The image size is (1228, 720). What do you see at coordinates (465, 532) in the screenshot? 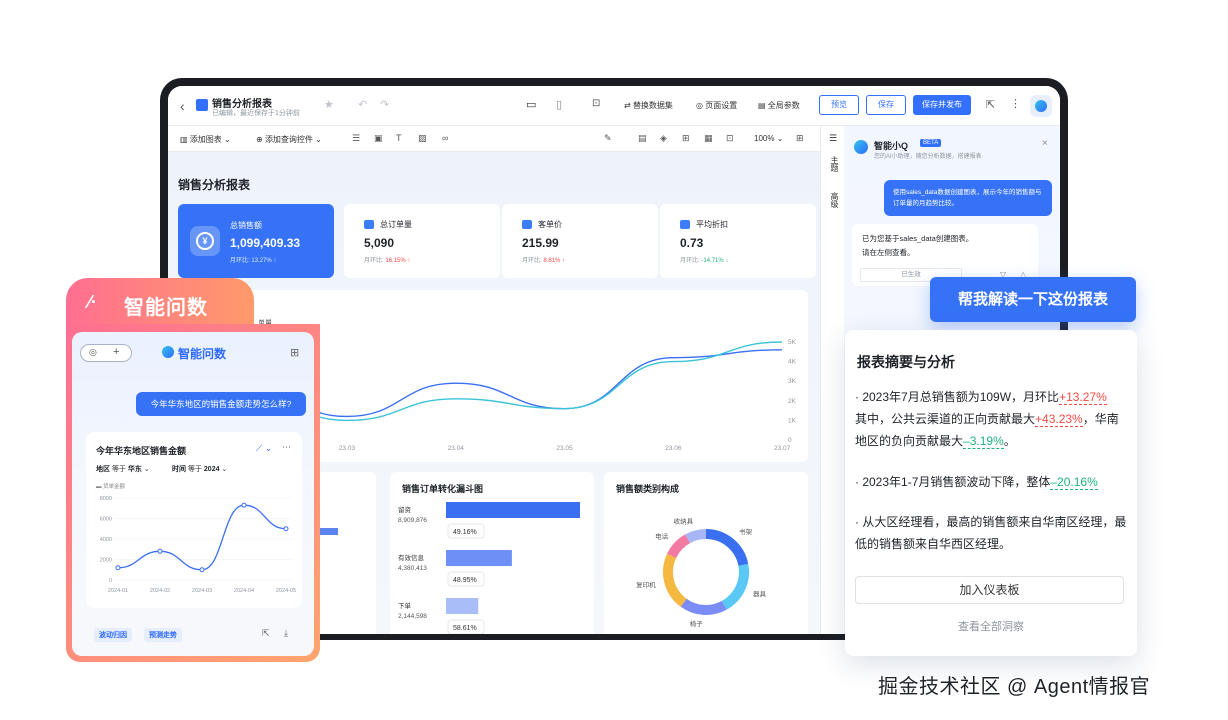
I see `conversion-rate: 49.16%` at bounding box center [465, 532].